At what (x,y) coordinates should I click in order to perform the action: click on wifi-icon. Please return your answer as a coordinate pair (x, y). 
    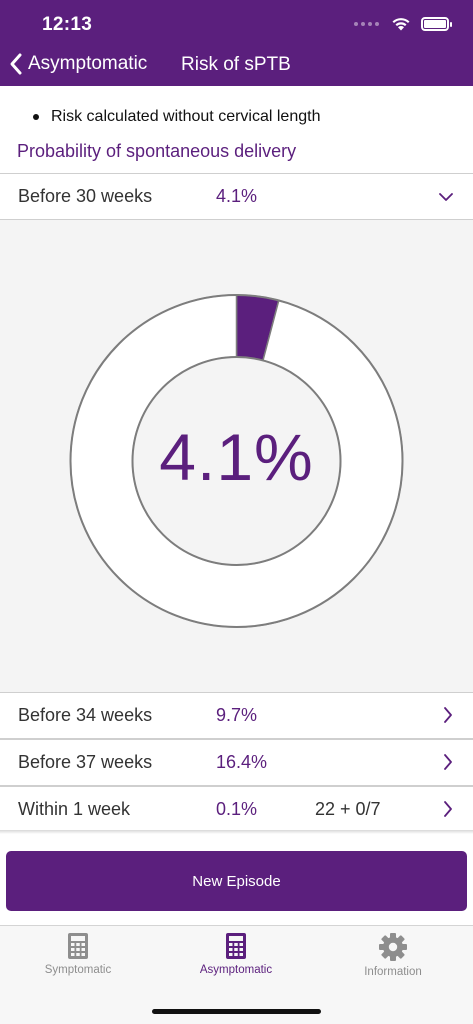
    Looking at the image, I should click on (401, 24).